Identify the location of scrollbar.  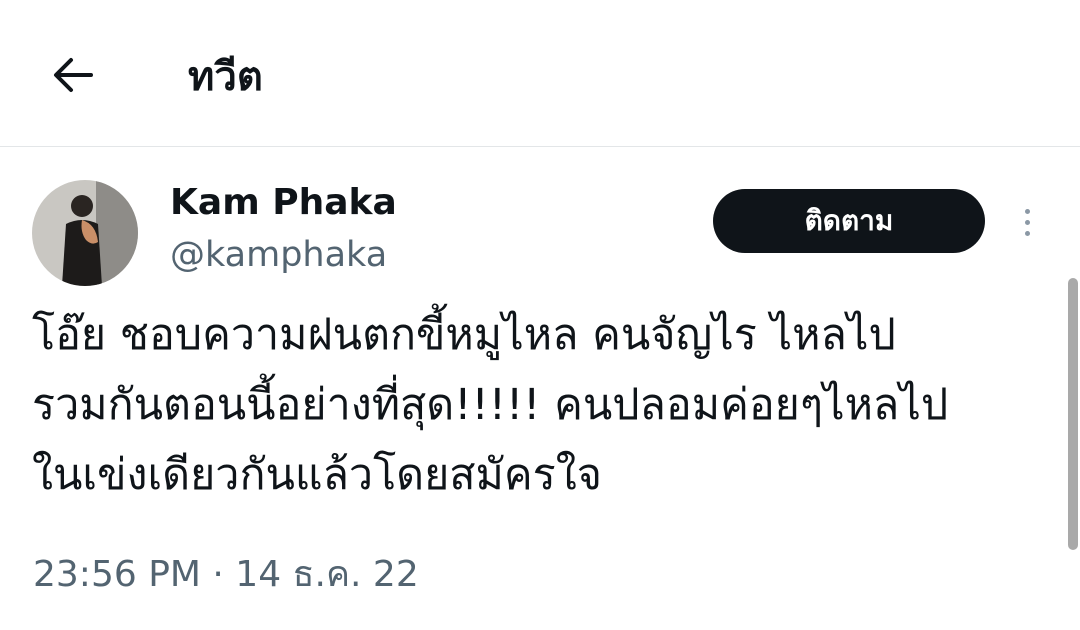
(1073, 414).